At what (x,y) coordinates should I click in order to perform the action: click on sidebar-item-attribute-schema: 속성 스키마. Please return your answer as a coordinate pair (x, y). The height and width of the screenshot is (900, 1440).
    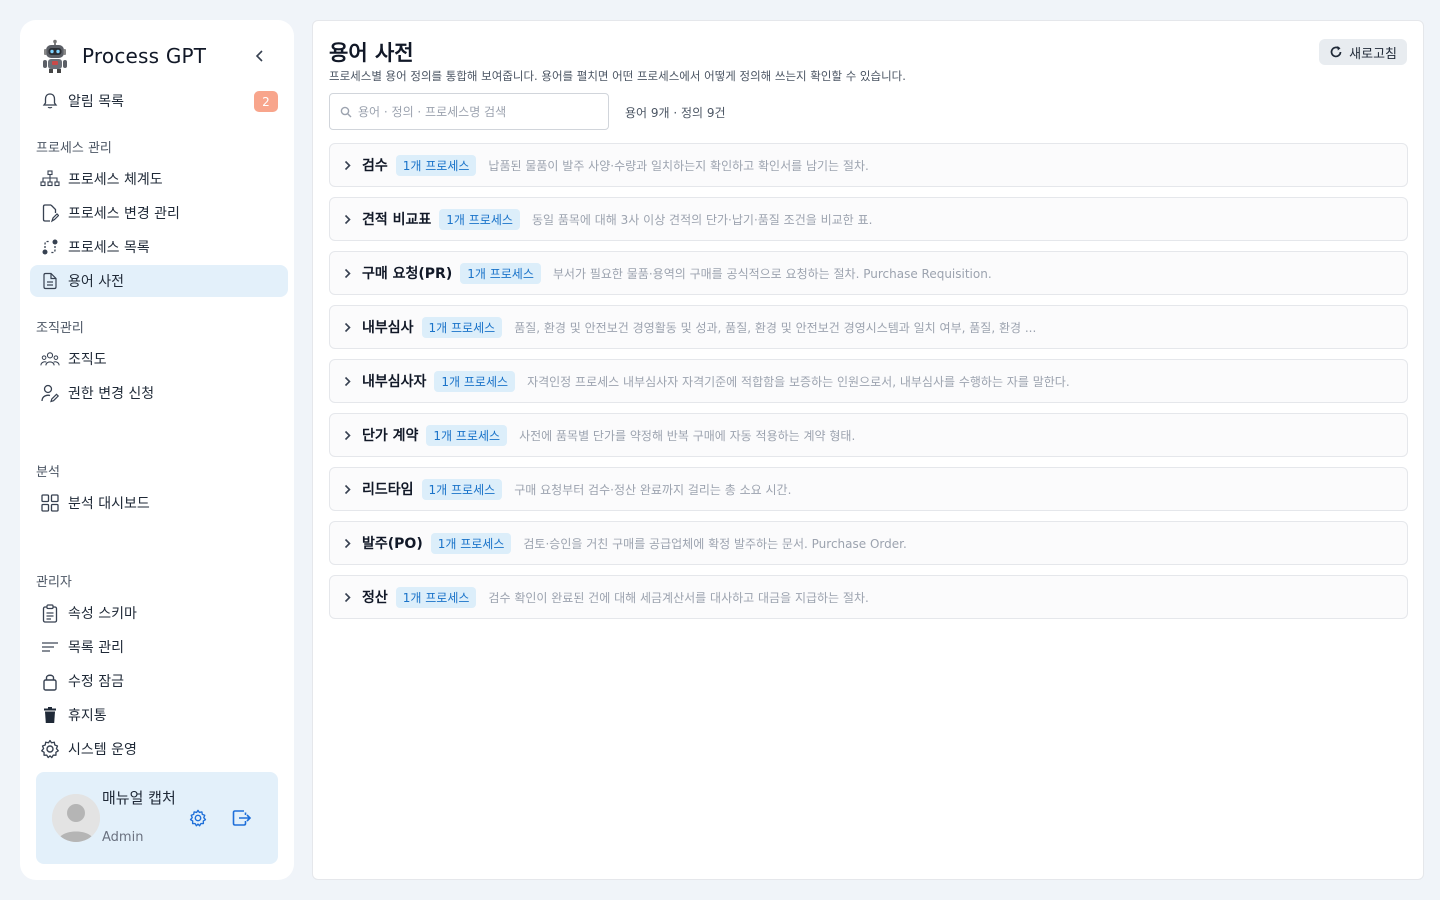
    Looking at the image, I should click on (159, 613).